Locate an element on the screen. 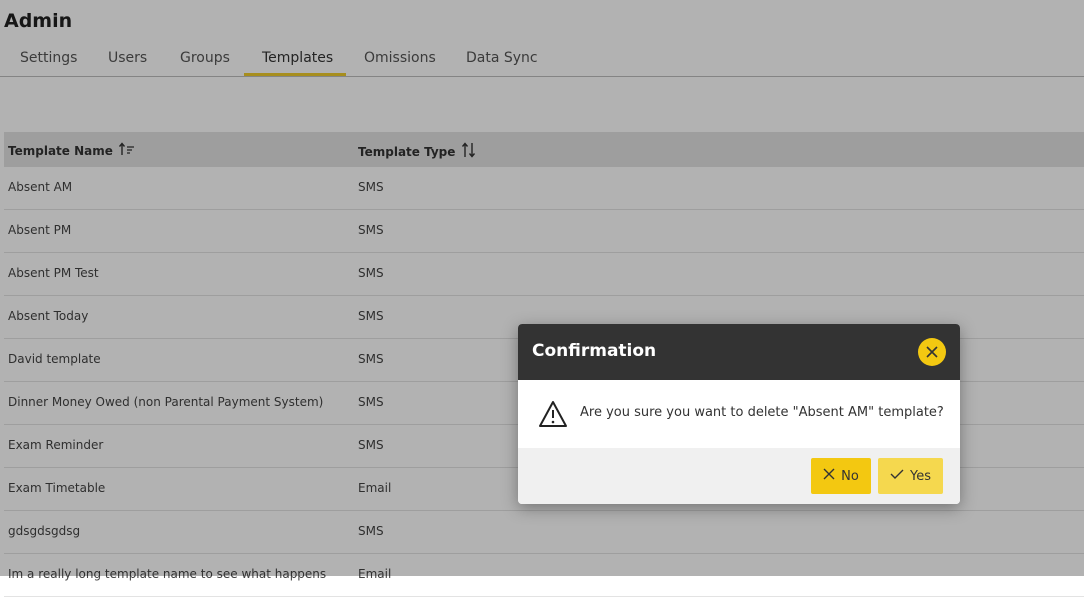 This screenshot has height=597, width=1084. yes-button: Yes is located at coordinates (910, 476).